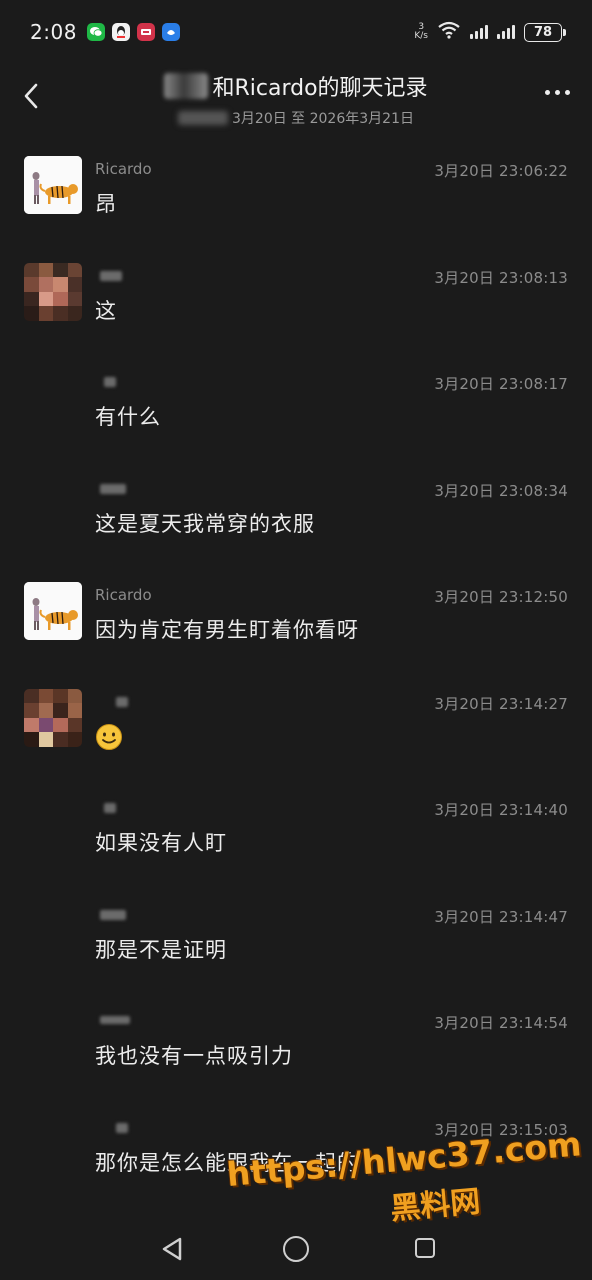 Image resolution: width=592 pixels, height=1280 pixels. Describe the element at coordinates (296, 300) in the screenshot. I see `message-item: 3月20日 23:08:13 这` at that location.